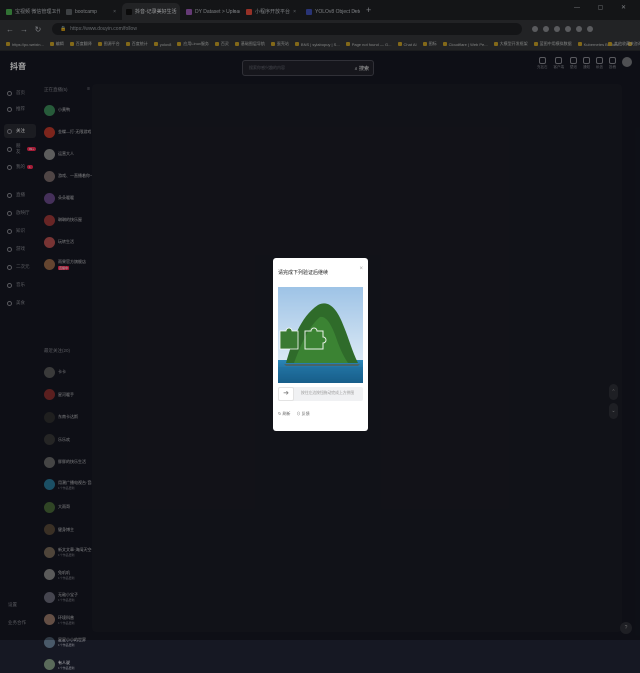 This screenshot has width=640, height=673. I want to click on slider-arrow-icon: ➜, so click(286, 394).